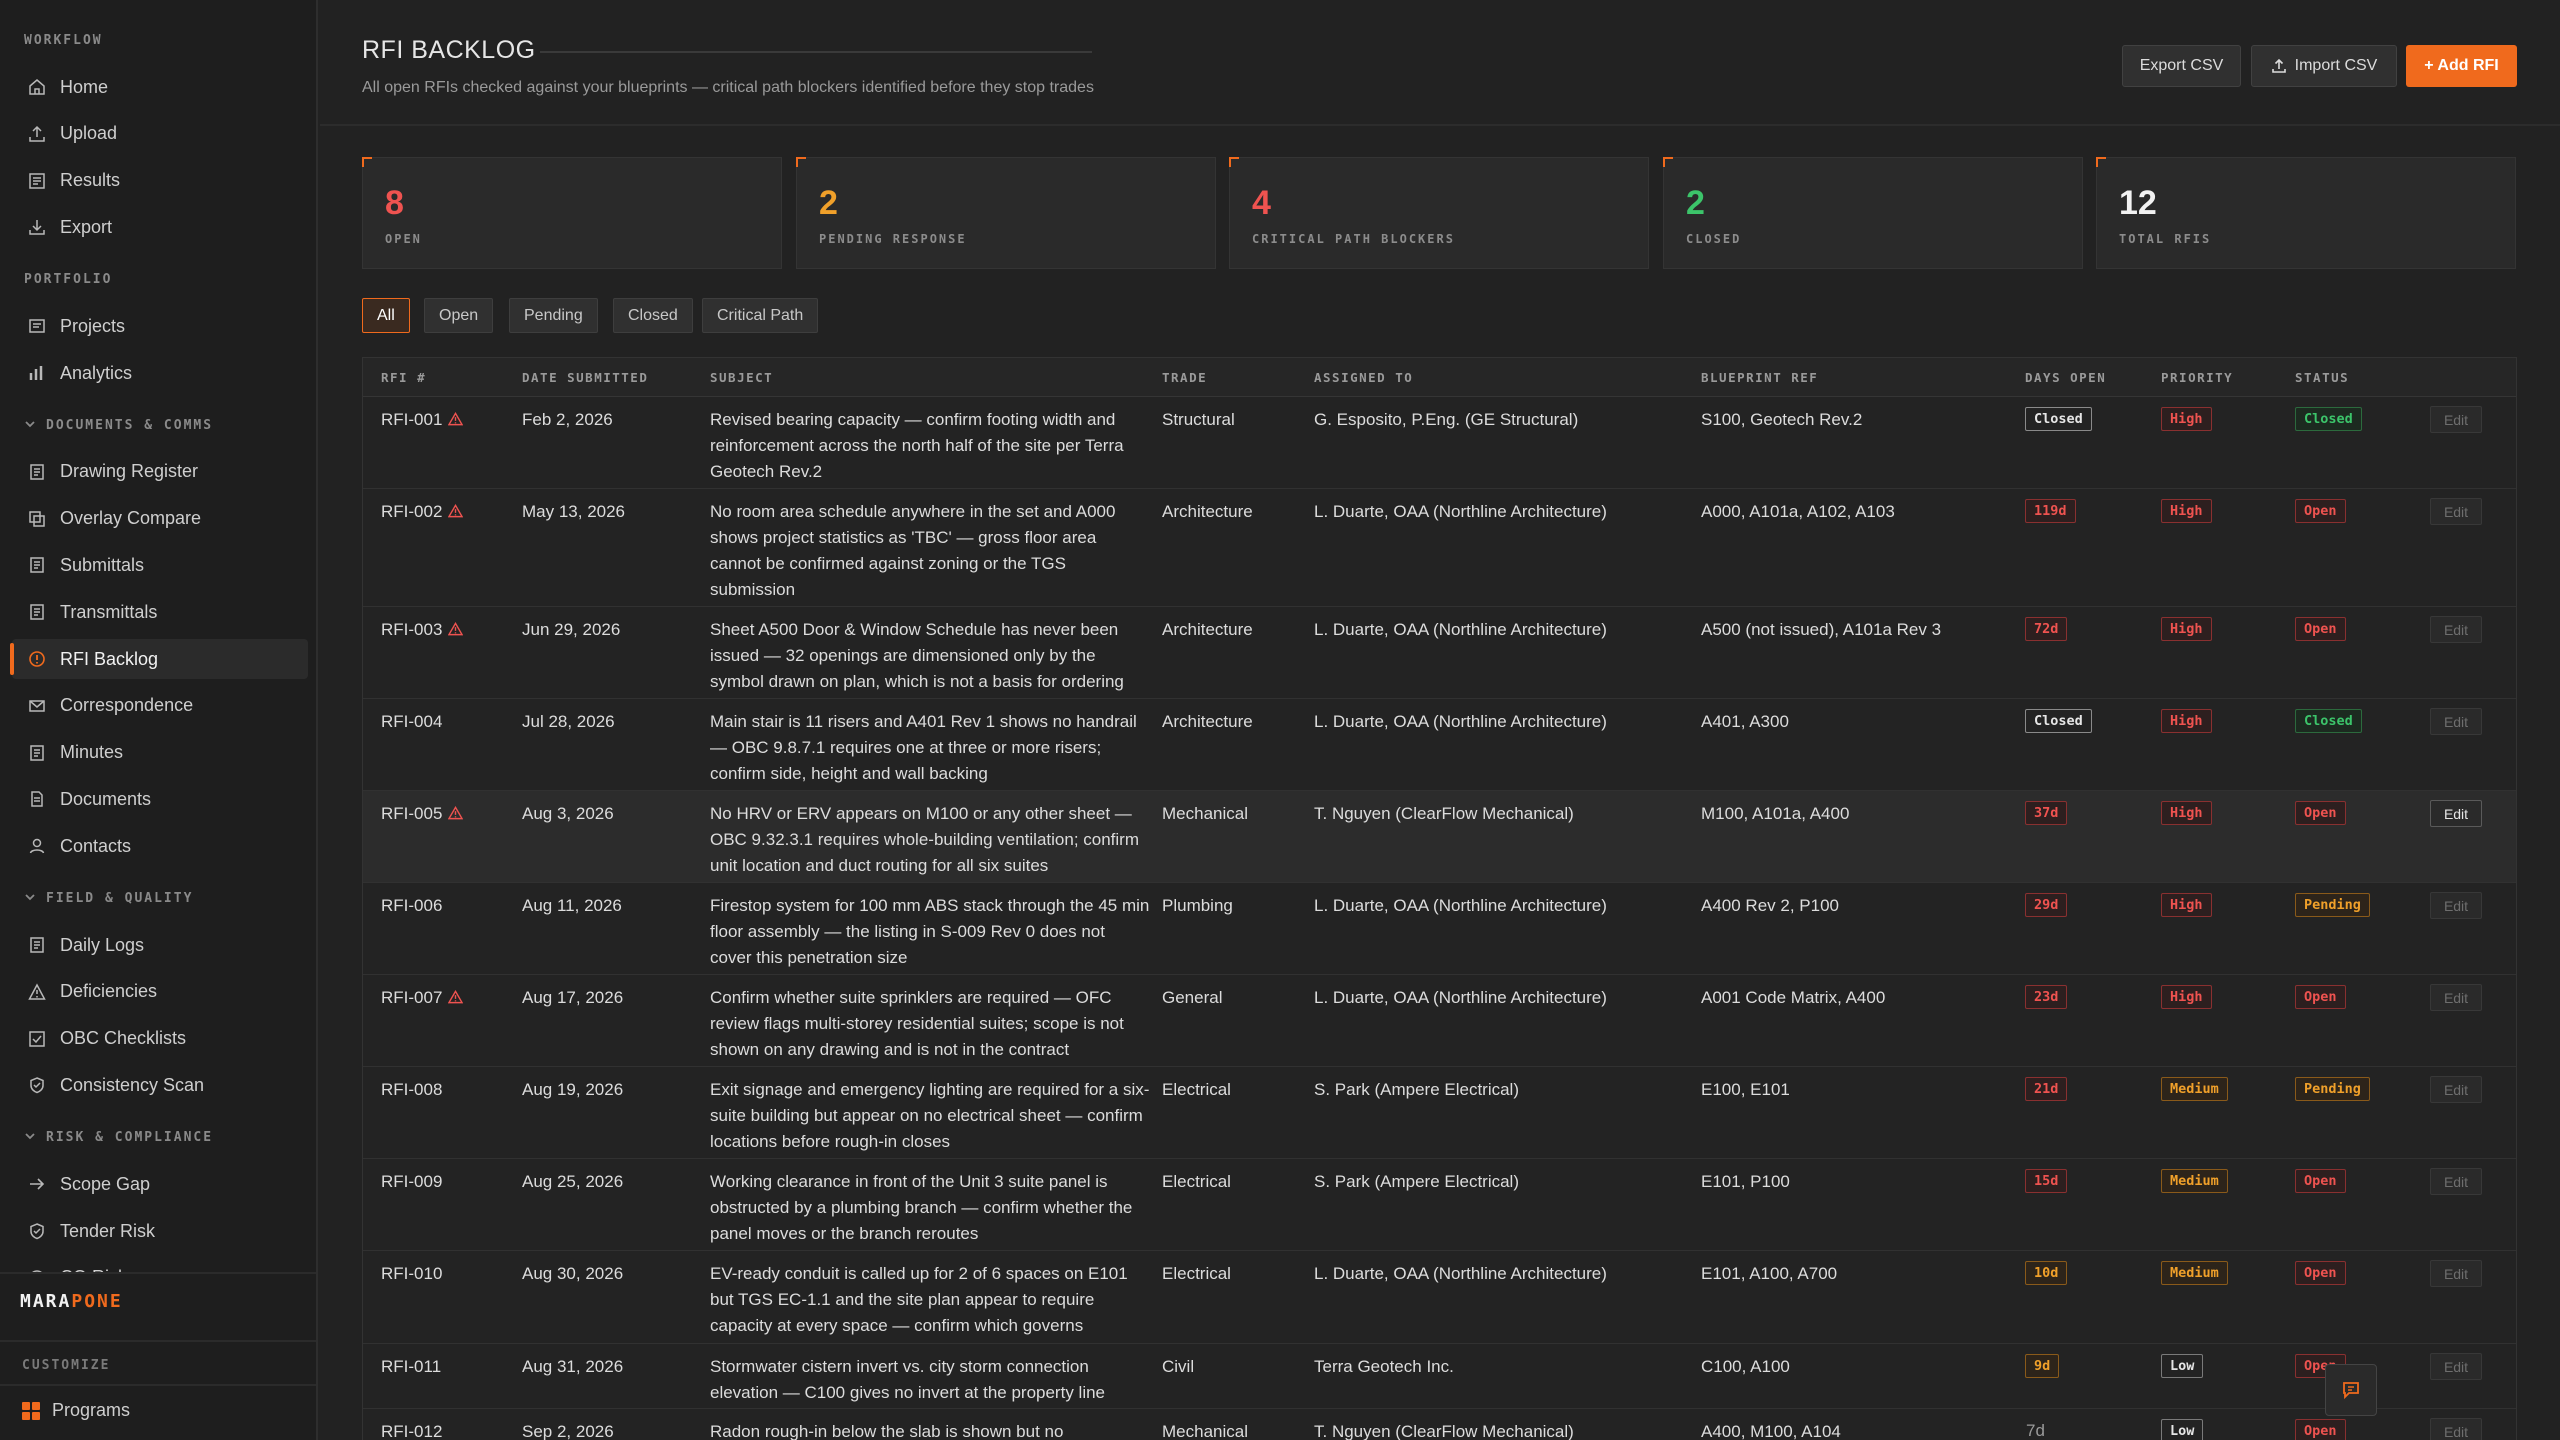 The image size is (2560, 1440). Describe the element at coordinates (37, 87) in the screenshot. I see `home-icon` at that location.